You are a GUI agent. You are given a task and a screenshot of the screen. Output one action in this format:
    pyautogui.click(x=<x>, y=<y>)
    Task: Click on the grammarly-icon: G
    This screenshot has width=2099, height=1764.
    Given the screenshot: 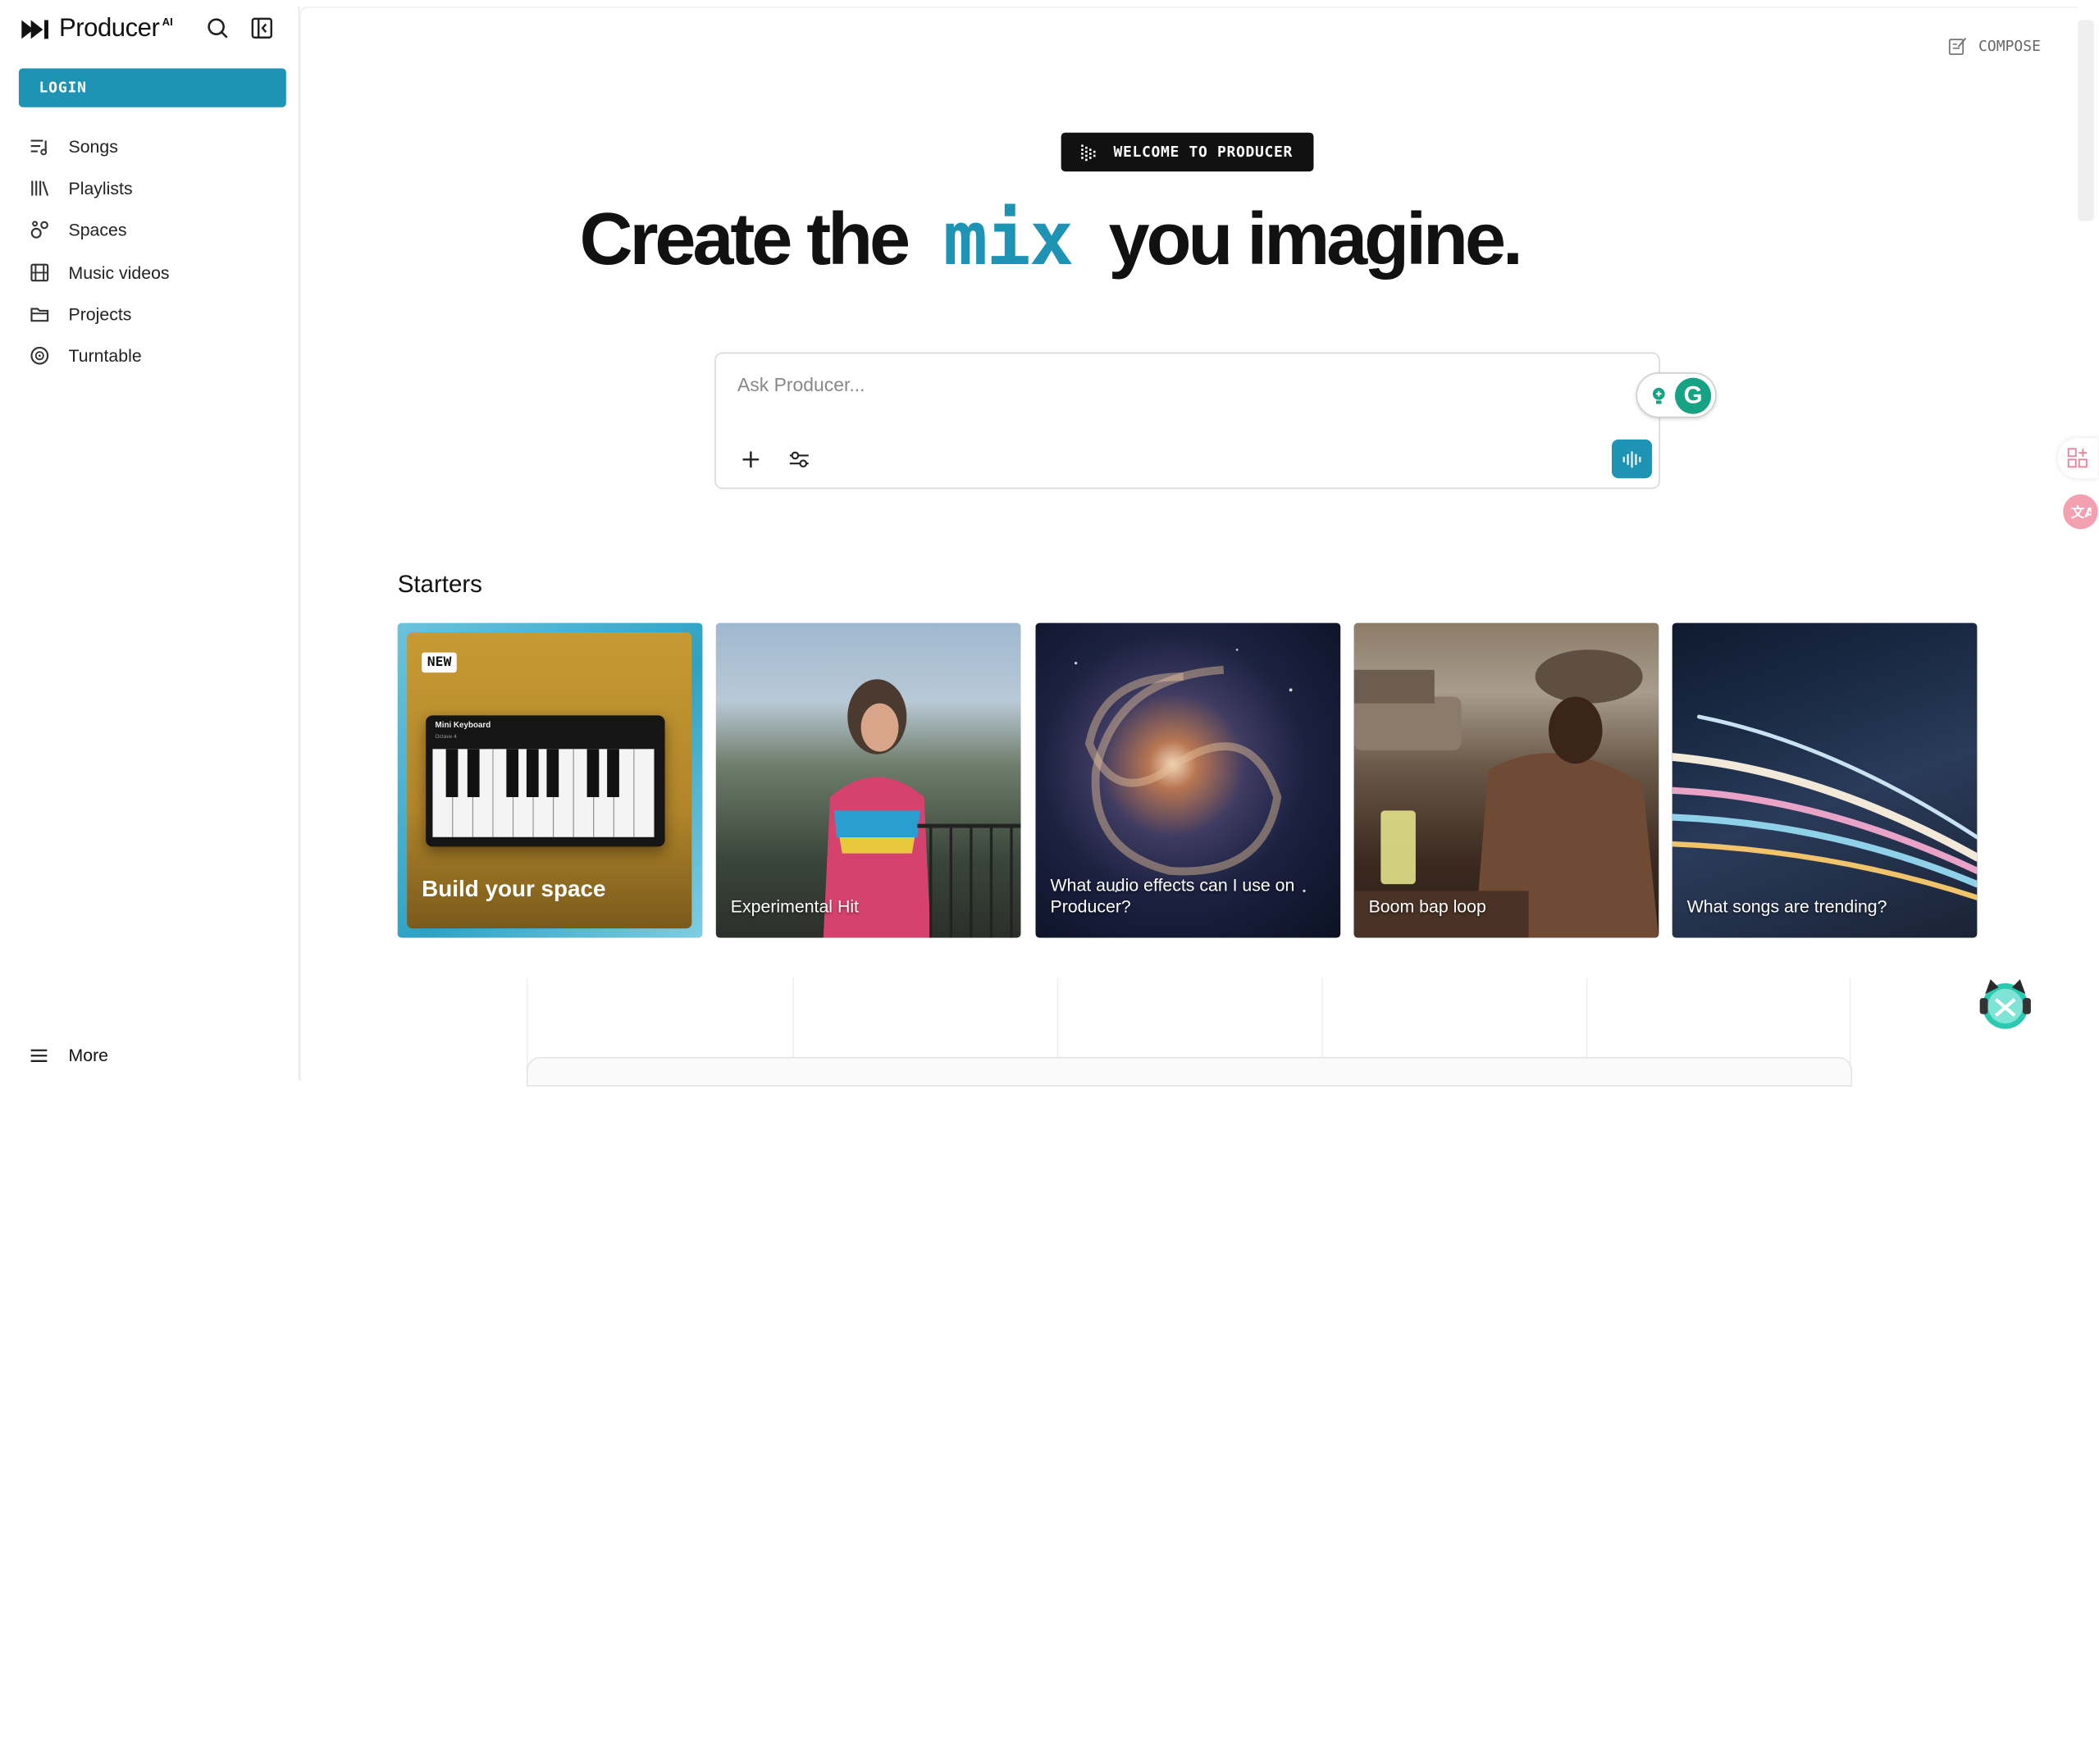 What is the action you would take?
    pyautogui.click(x=1693, y=395)
    